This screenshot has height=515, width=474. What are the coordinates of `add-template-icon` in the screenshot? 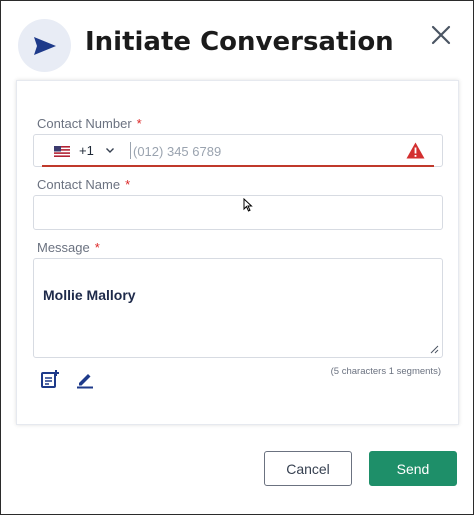 It's located at (50, 379).